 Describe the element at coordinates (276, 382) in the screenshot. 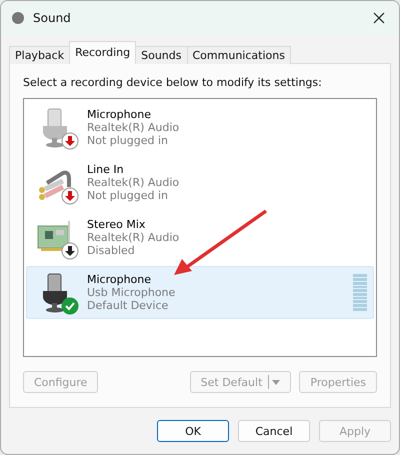

I see `caret-icon` at that location.